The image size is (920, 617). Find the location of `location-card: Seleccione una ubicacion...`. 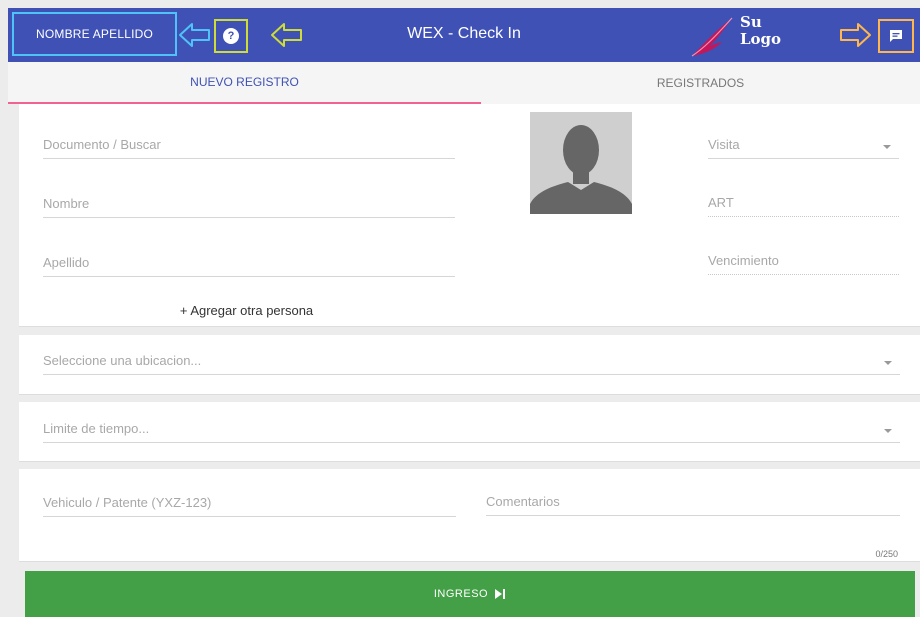

location-card: Seleccione una ubicacion... is located at coordinates (469, 365).